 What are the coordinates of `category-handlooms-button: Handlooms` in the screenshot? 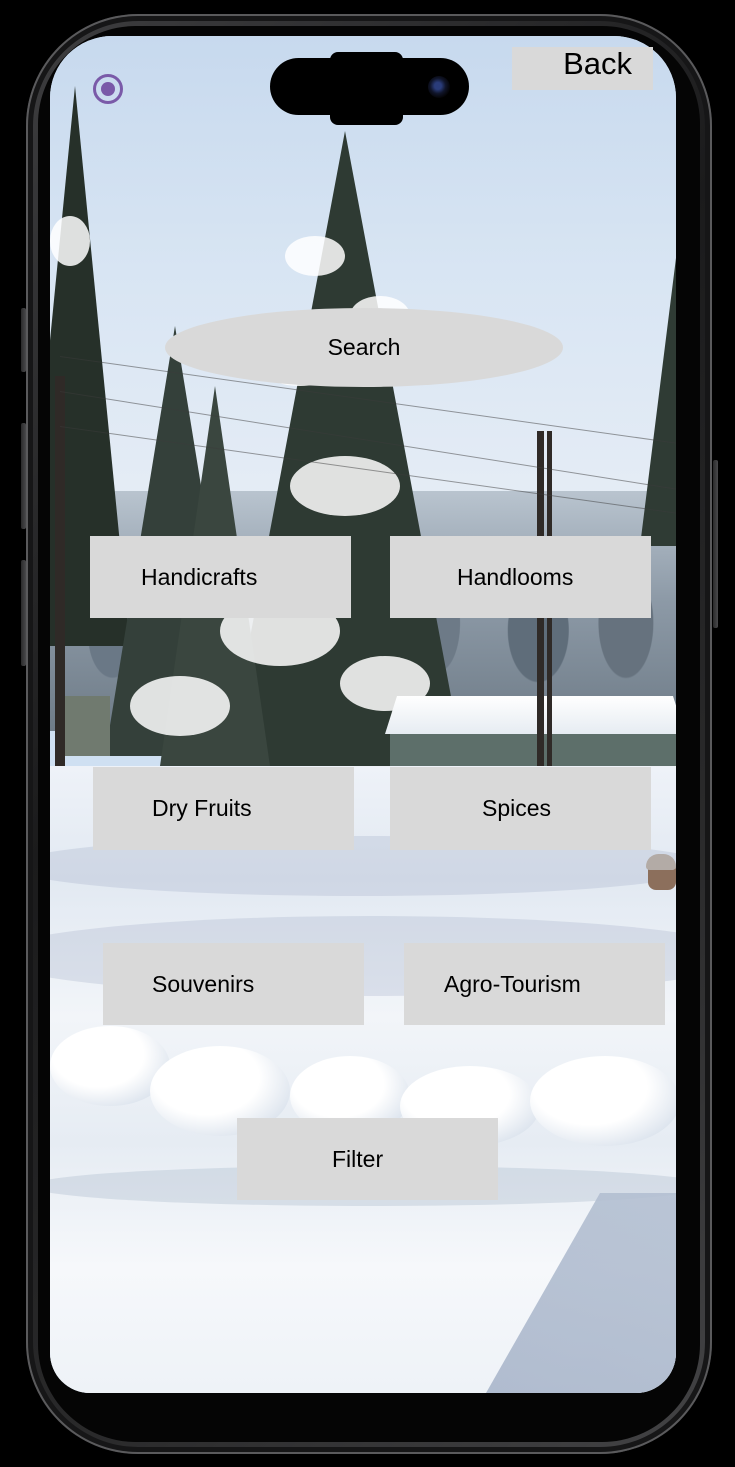 It's located at (520, 577).